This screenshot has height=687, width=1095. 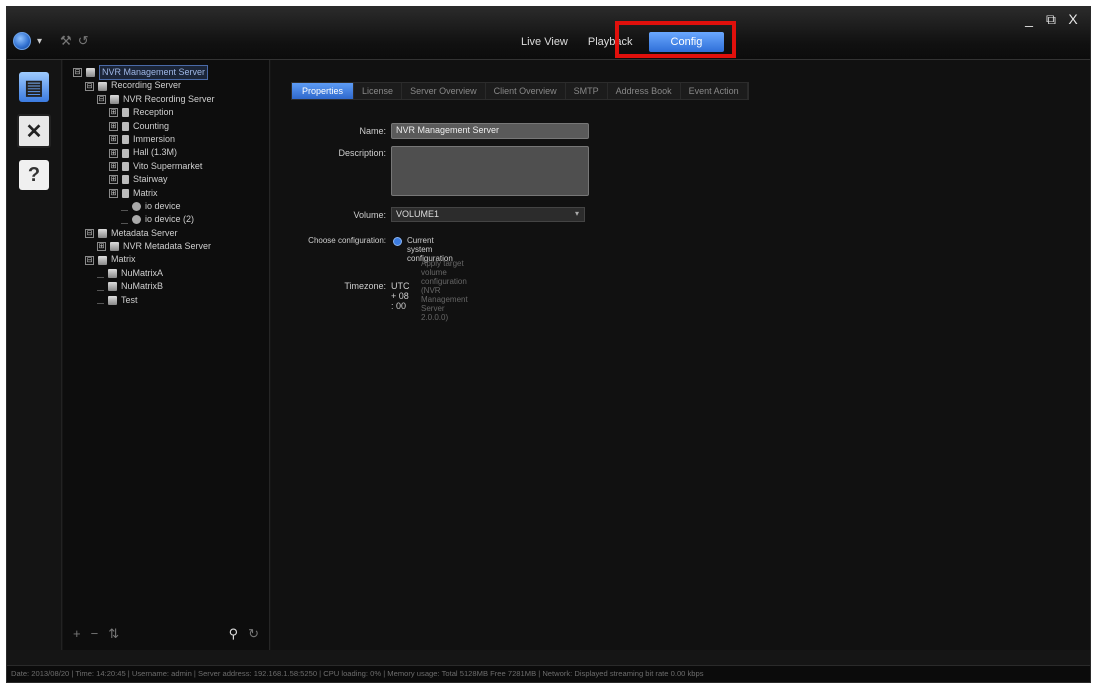 What do you see at coordinates (34, 87) in the screenshot?
I see `server-icon: ▤` at bounding box center [34, 87].